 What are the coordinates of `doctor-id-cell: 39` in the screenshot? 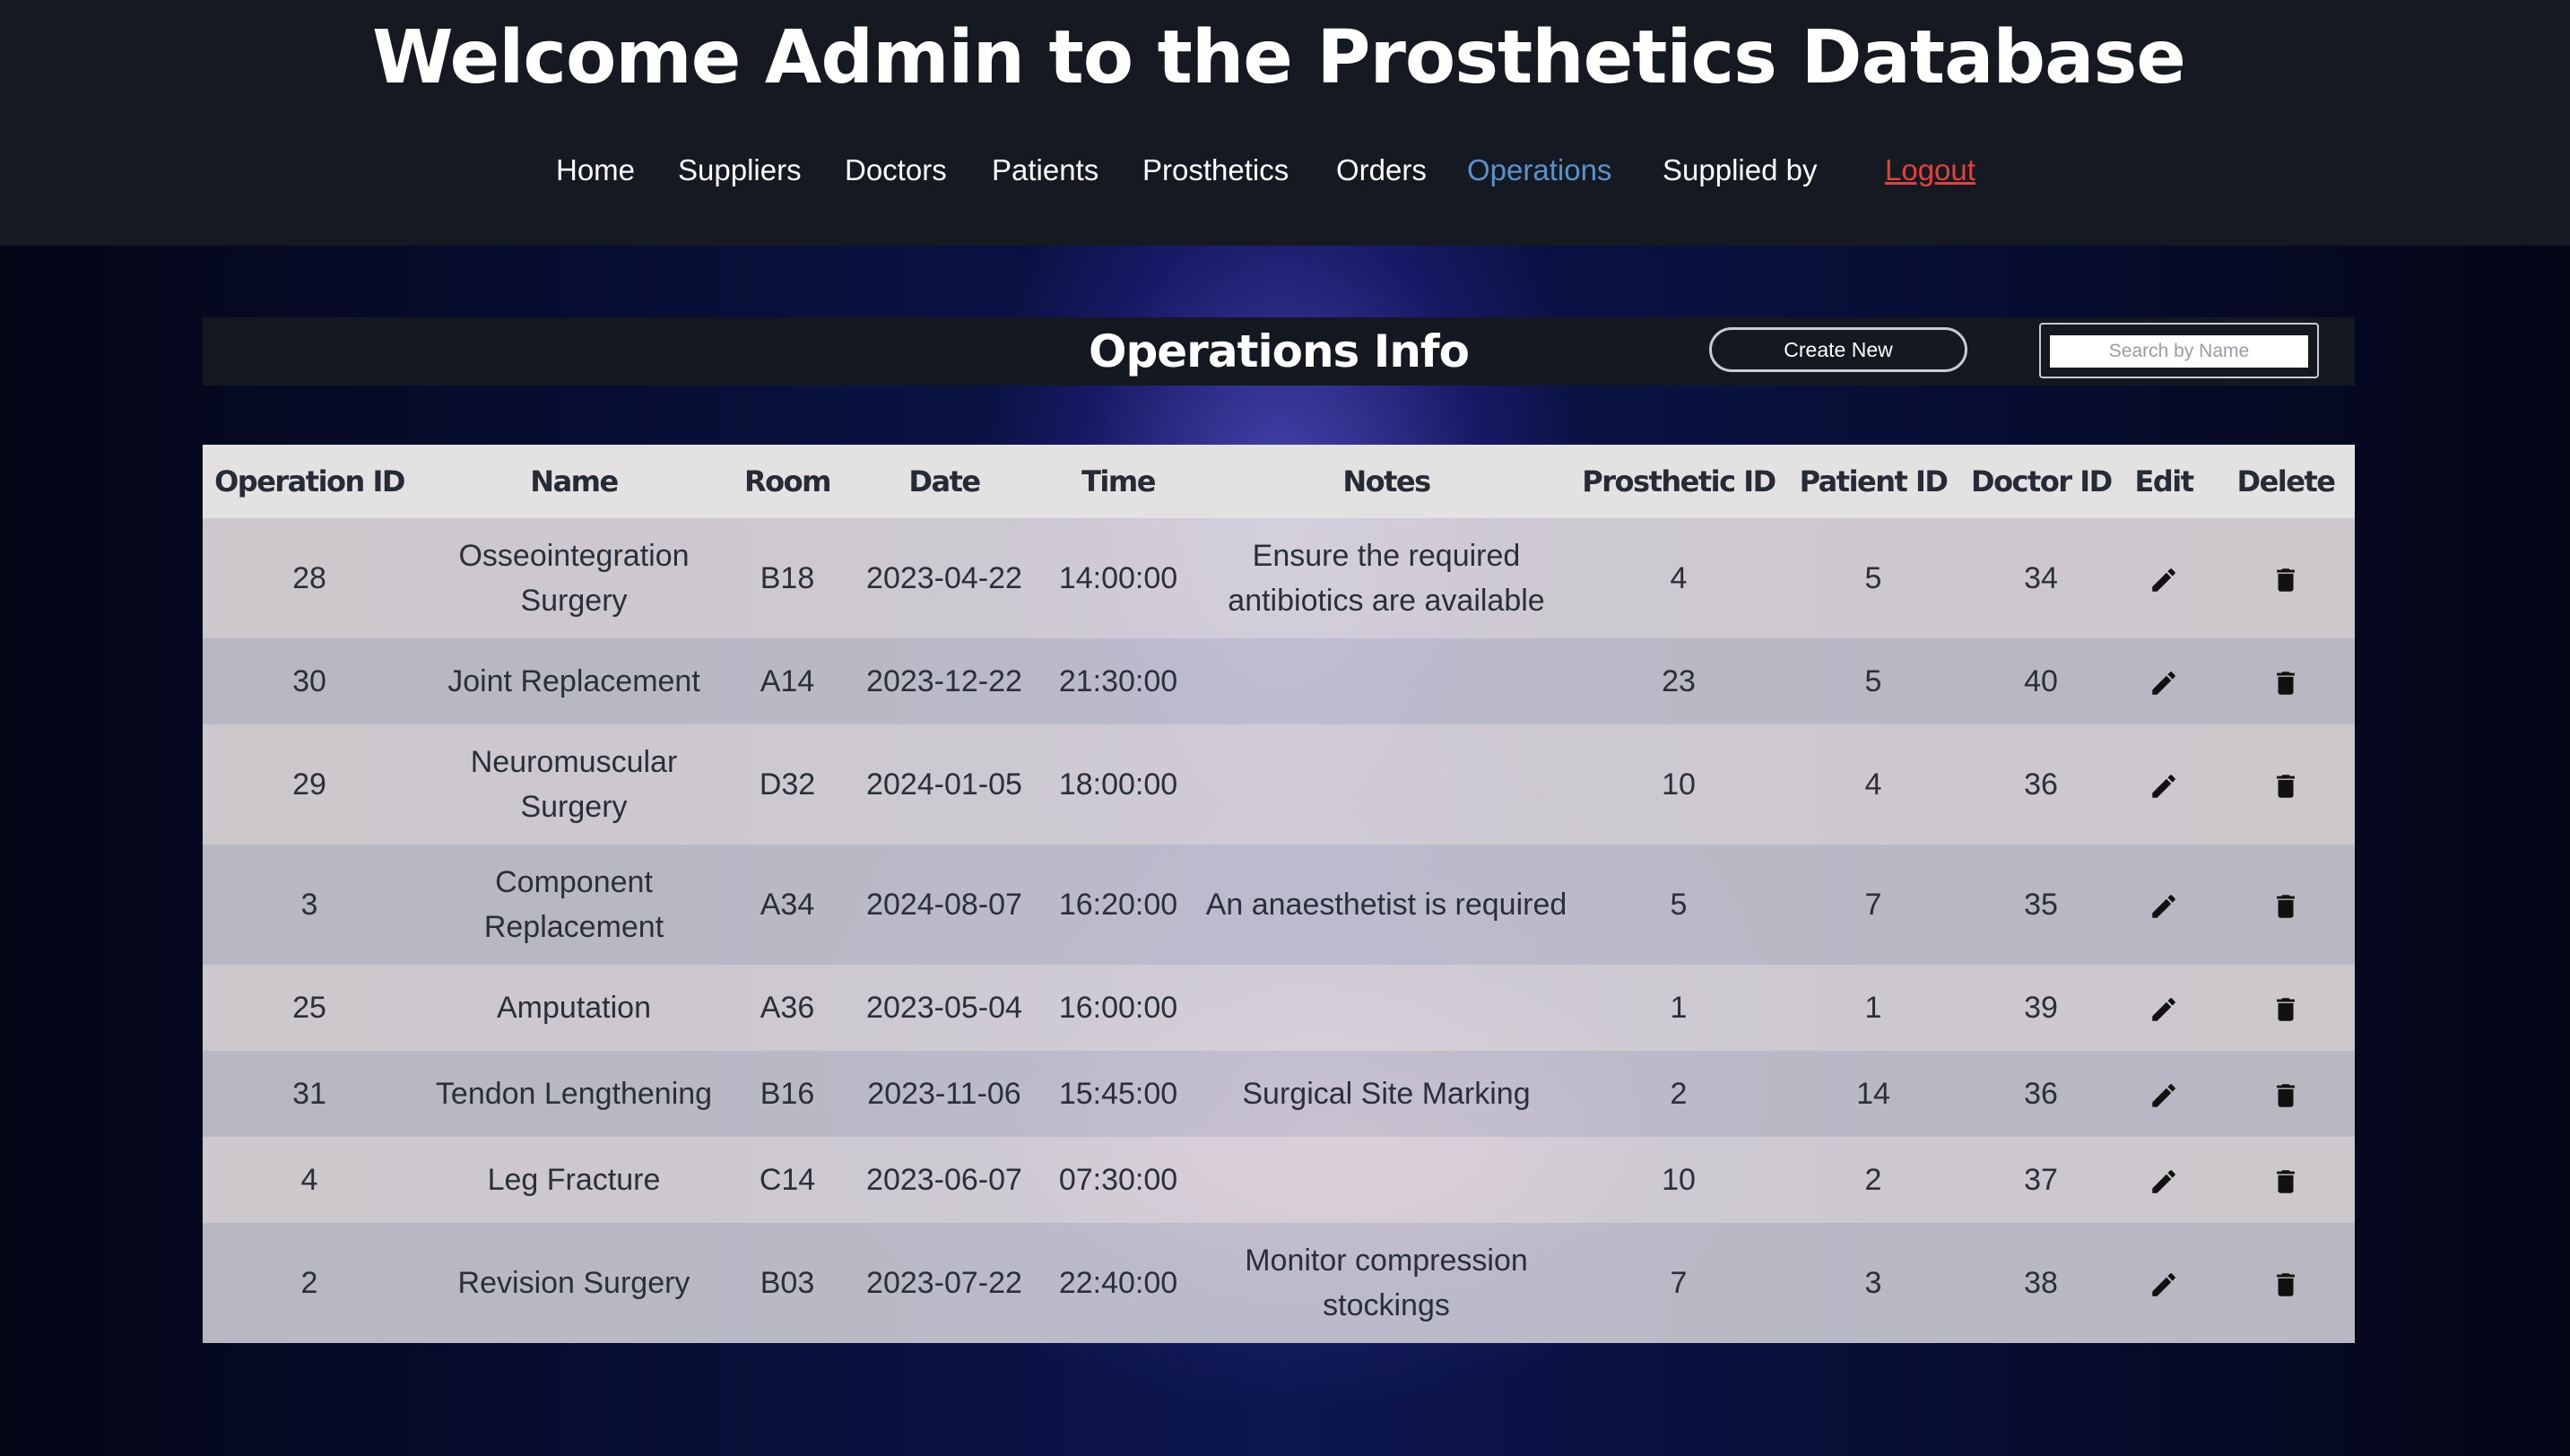 It's located at (2041, 1008).